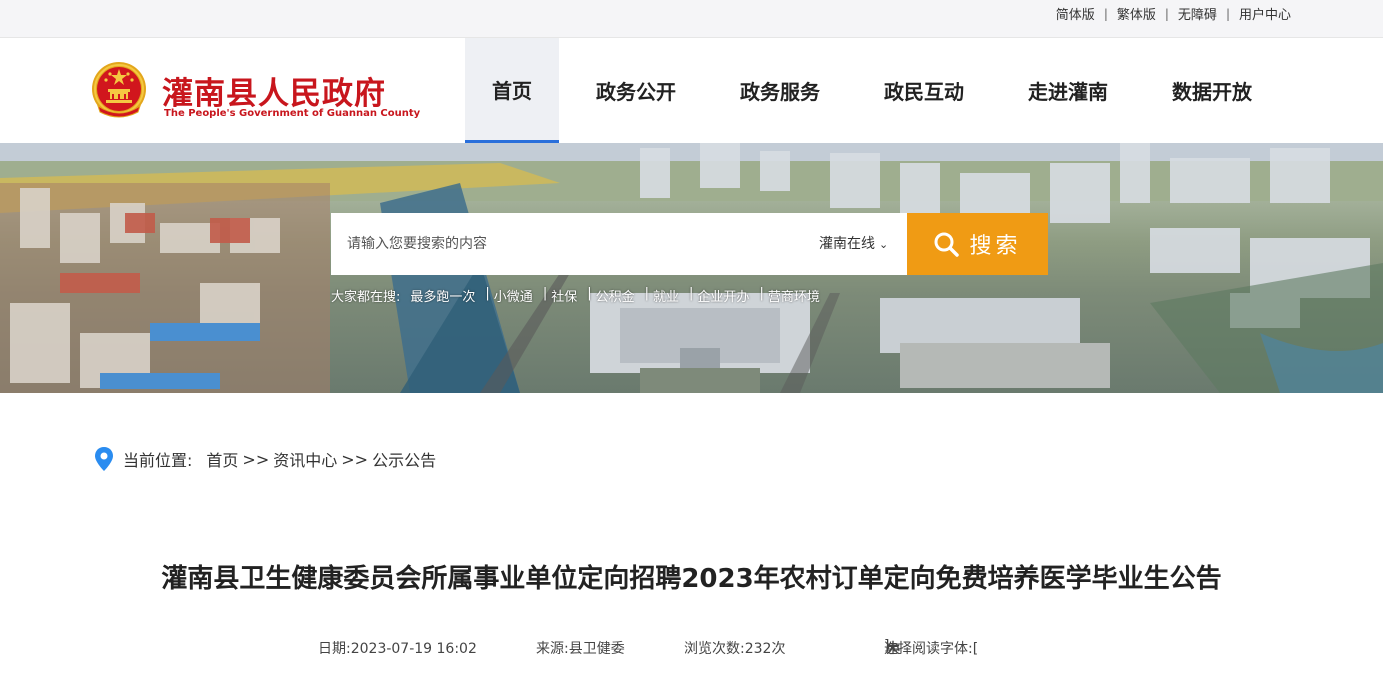  Describe the element at coordinates (512, 90) in the screenshot. I see `nav-home: 首页` at that location.